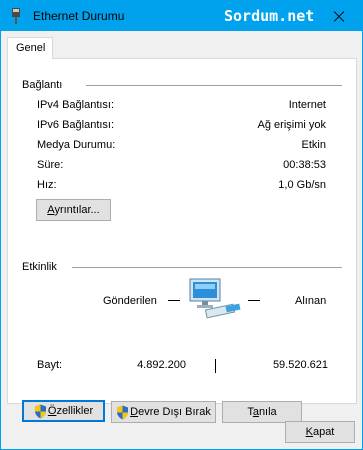 The width and height of the screenshot is (363, 450). What do you see at coordinates (50, 365) in the screenshot?
I see `bytes-label: Bayt:` at bounding box center [50, 365].